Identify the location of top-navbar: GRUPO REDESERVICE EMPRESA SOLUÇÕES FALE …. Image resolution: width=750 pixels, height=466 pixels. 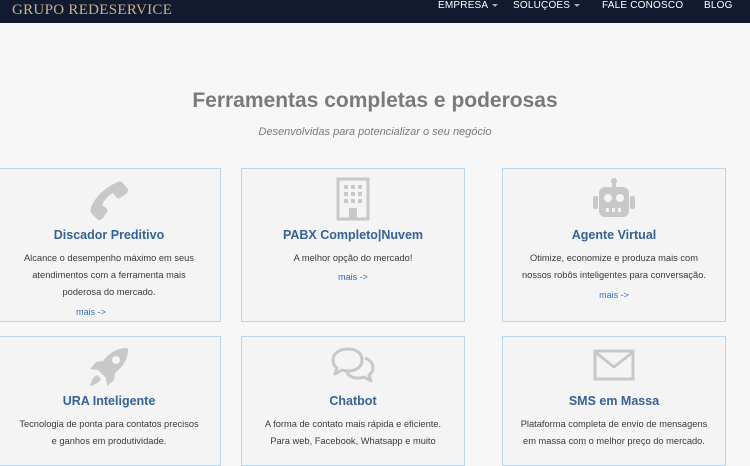
(375, 11).